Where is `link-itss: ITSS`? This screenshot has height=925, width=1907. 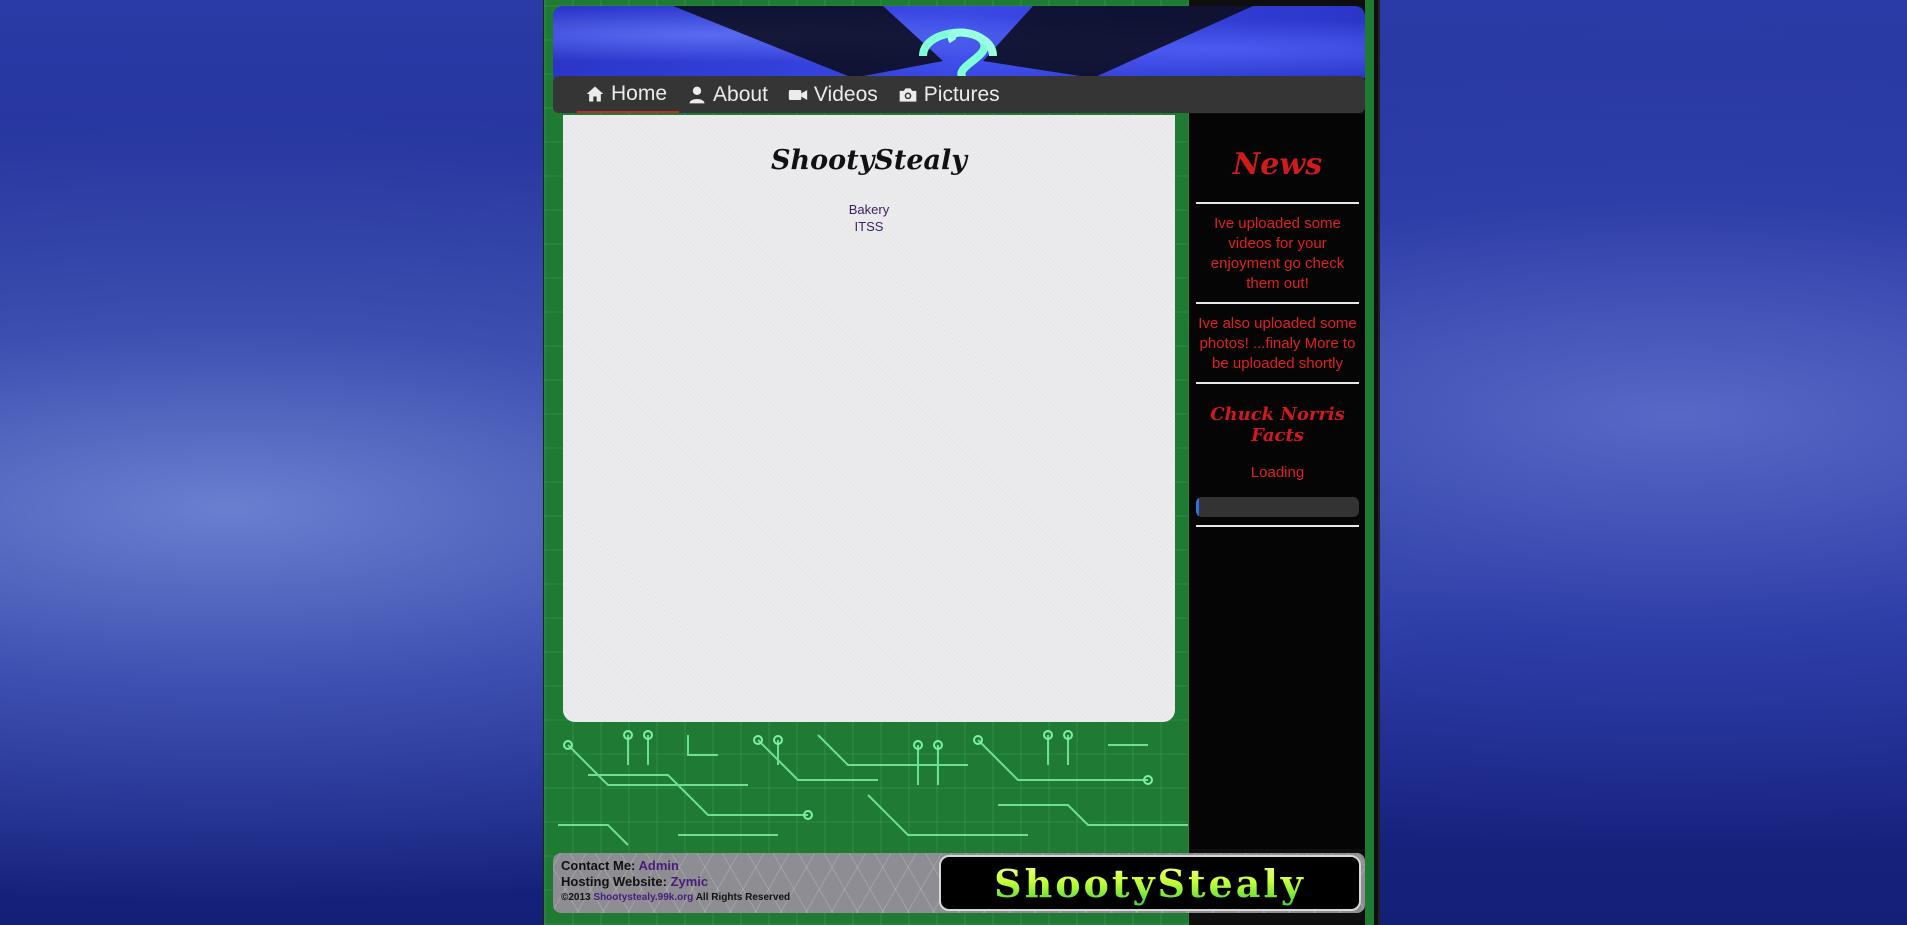
link-itss: ITSS is located at coordinates (869, 226).